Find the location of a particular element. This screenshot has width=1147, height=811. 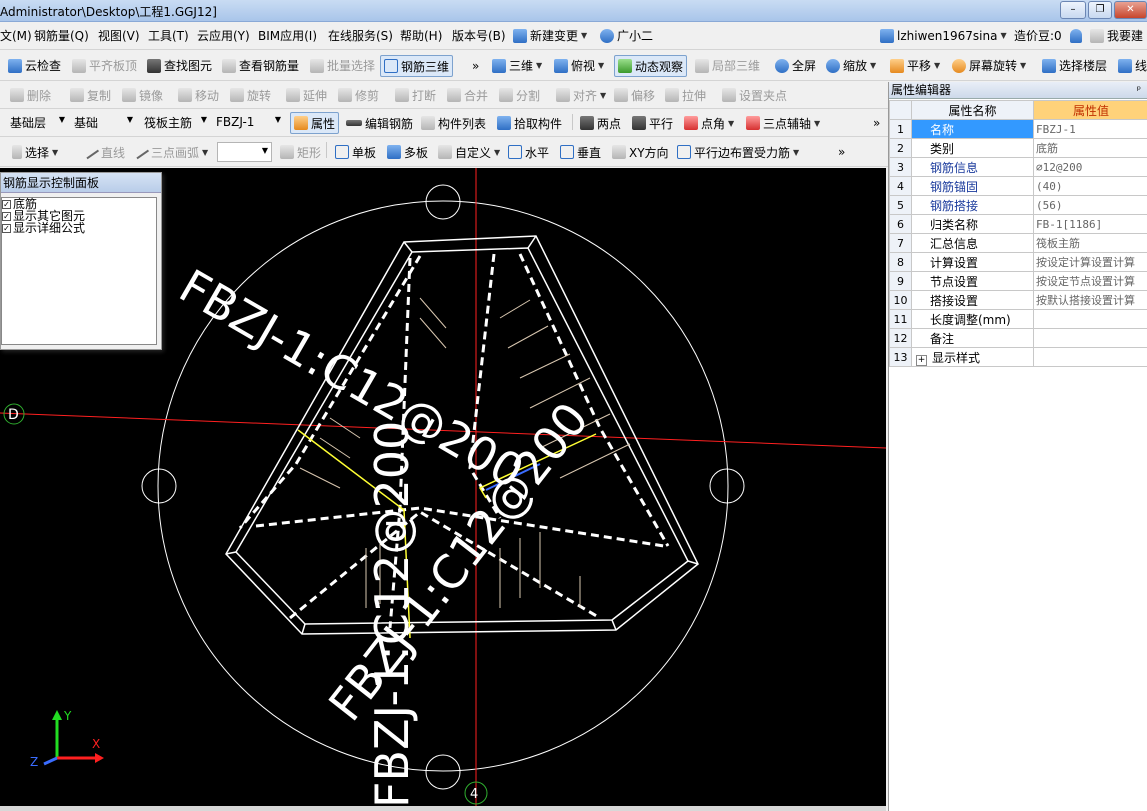

help-link: 我要建 is located at coordinates (1116, 35).